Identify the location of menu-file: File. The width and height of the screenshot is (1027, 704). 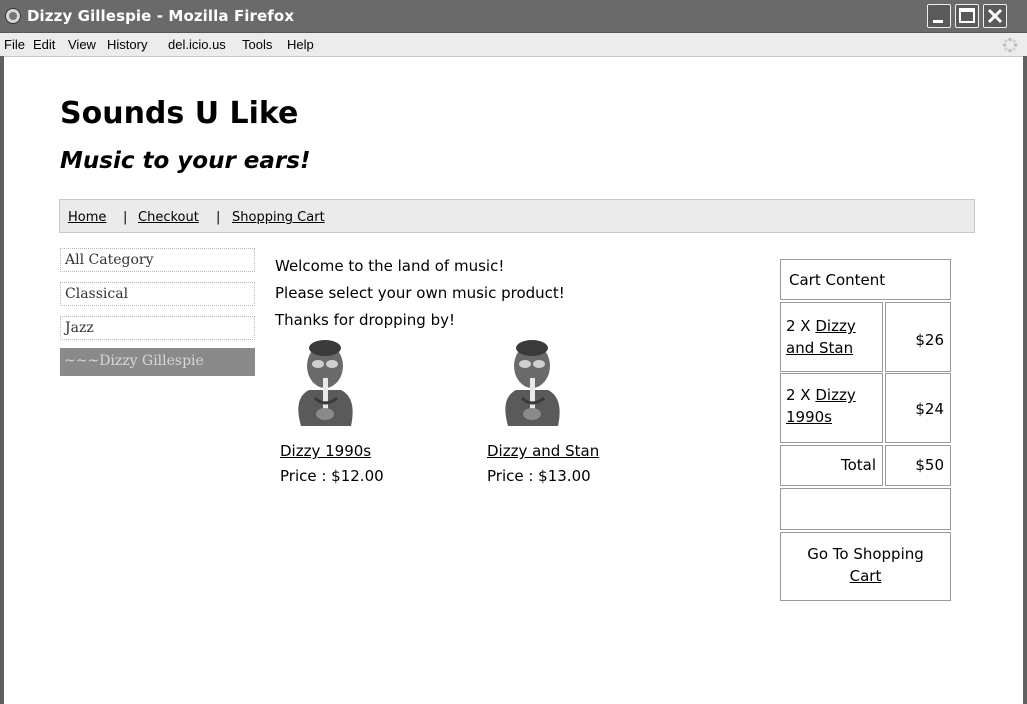
(14, 44).